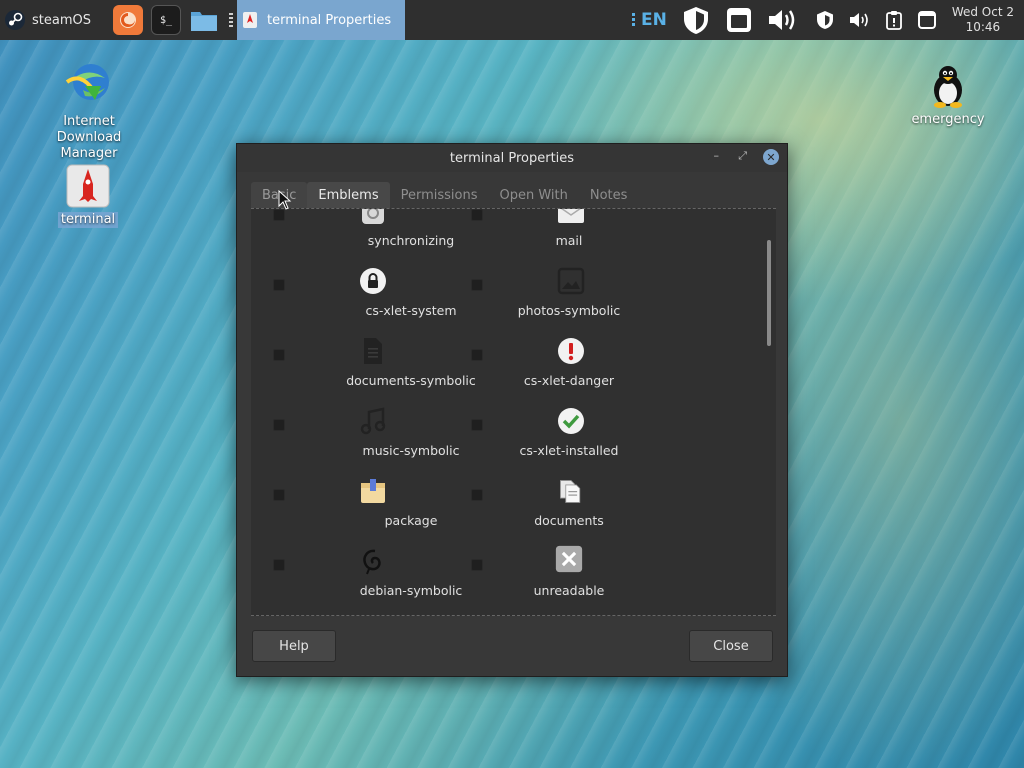 The width and height of the screenshot is (1024, 768). I want to click on emblem-item: package, so click(373, 516).